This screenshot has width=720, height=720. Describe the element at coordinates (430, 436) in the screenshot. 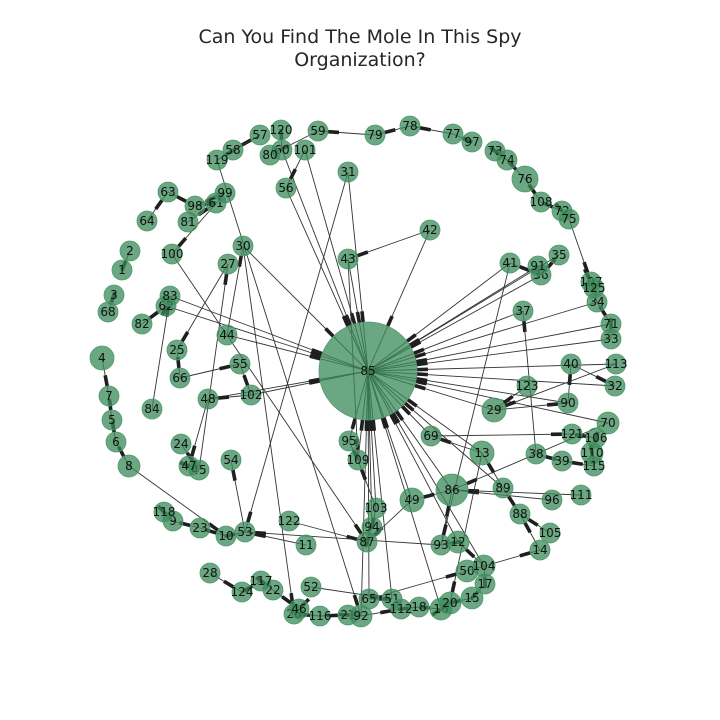

I see `node-label-69: 69` at that location.